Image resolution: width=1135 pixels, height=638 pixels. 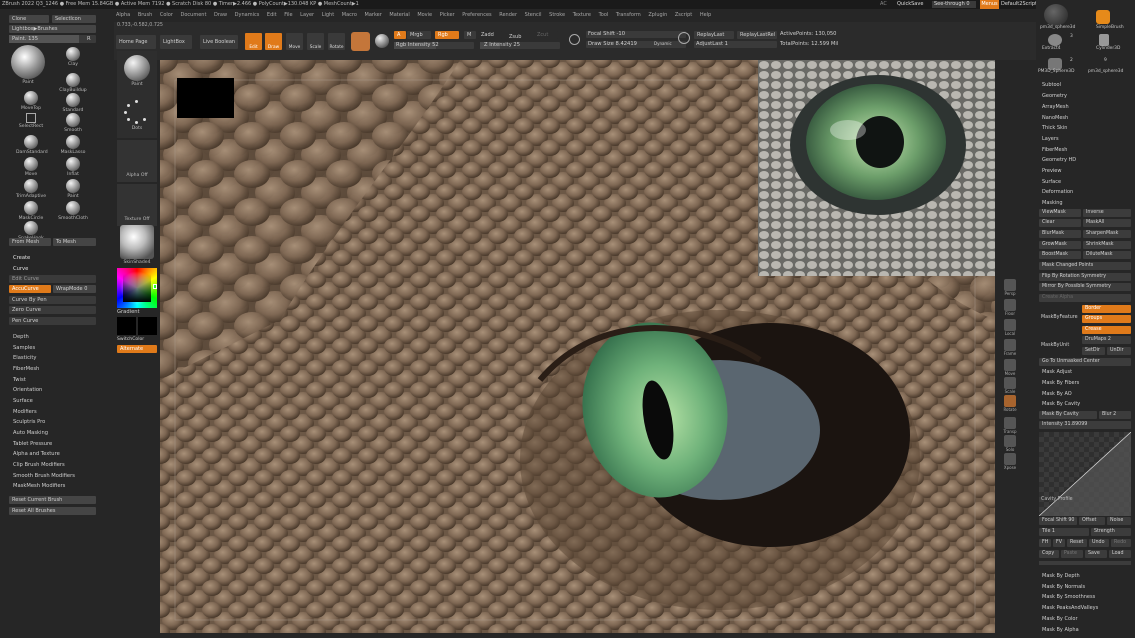 What do you see at coordinates (1103, 17) in the screenshot?
I see `simplebrush-tool-icon` at bounding box center [1103, 17].